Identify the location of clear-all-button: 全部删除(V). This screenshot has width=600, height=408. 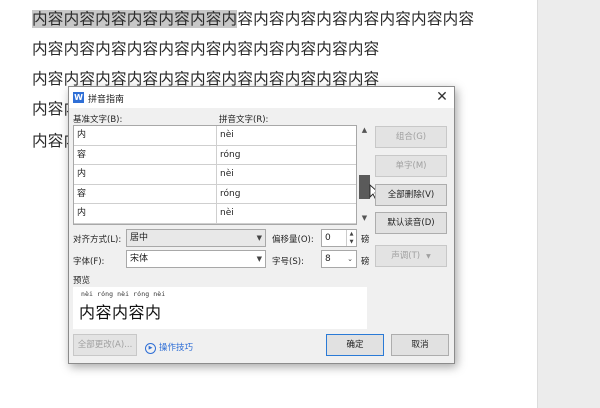
(411, 195).